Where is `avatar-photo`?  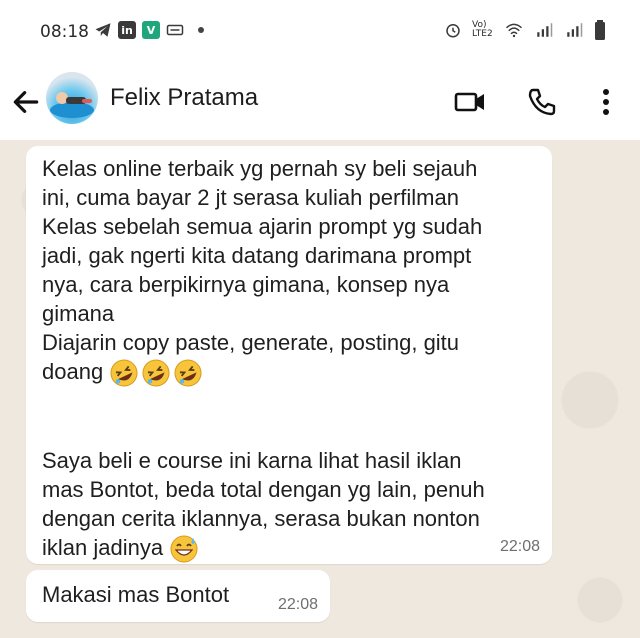 avatar-photo is located at coordinates (72, 105).